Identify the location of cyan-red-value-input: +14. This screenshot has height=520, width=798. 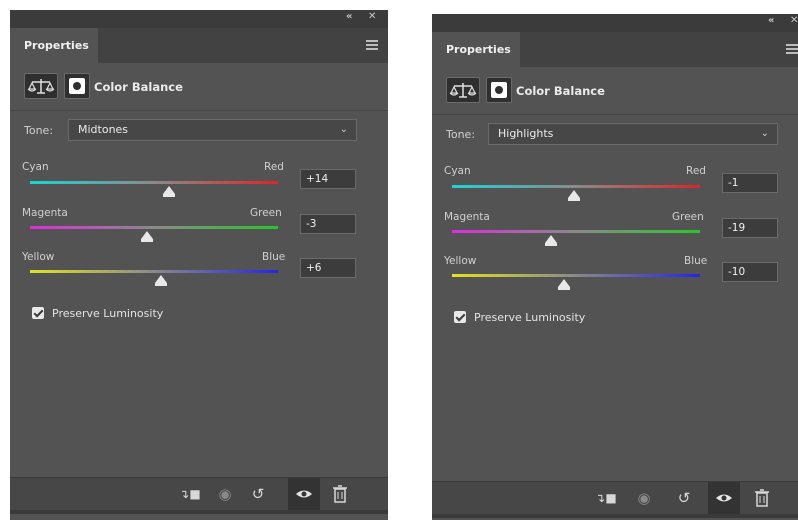
(328, 179).